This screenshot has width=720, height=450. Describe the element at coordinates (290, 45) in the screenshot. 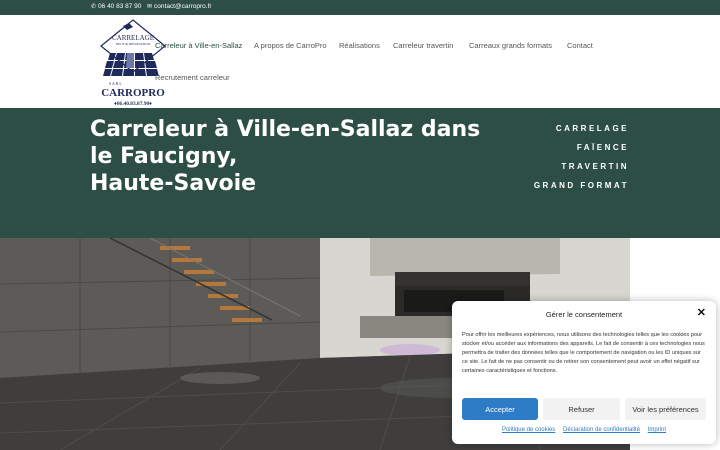

I see `nav-item-a-propos: A propos de CarroPro` at that location.